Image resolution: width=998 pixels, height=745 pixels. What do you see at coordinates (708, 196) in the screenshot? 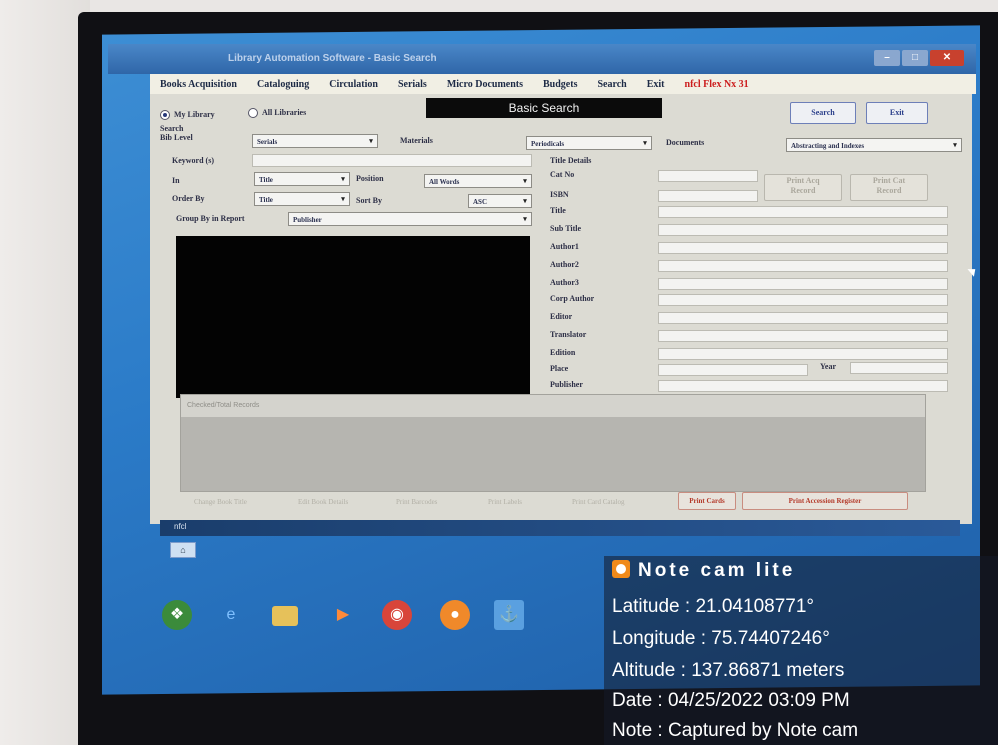
I see `isbn-field` at bounding box center [708, 196].